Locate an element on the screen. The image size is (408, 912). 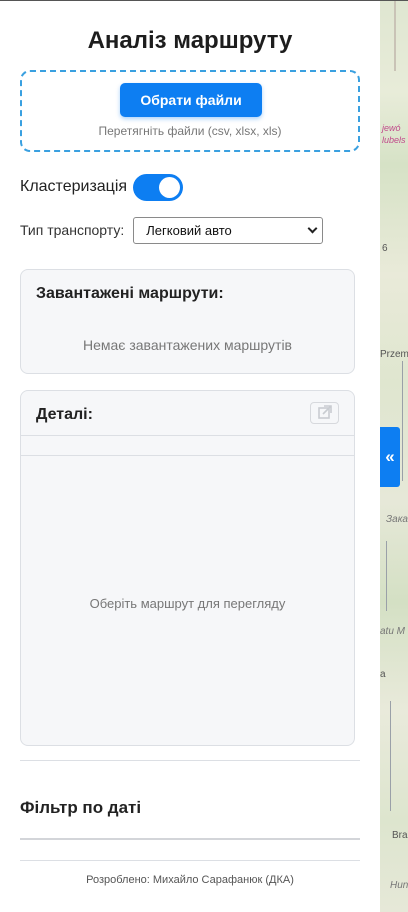
transport-select: Легковий авто is located at coordinates (228, 230).